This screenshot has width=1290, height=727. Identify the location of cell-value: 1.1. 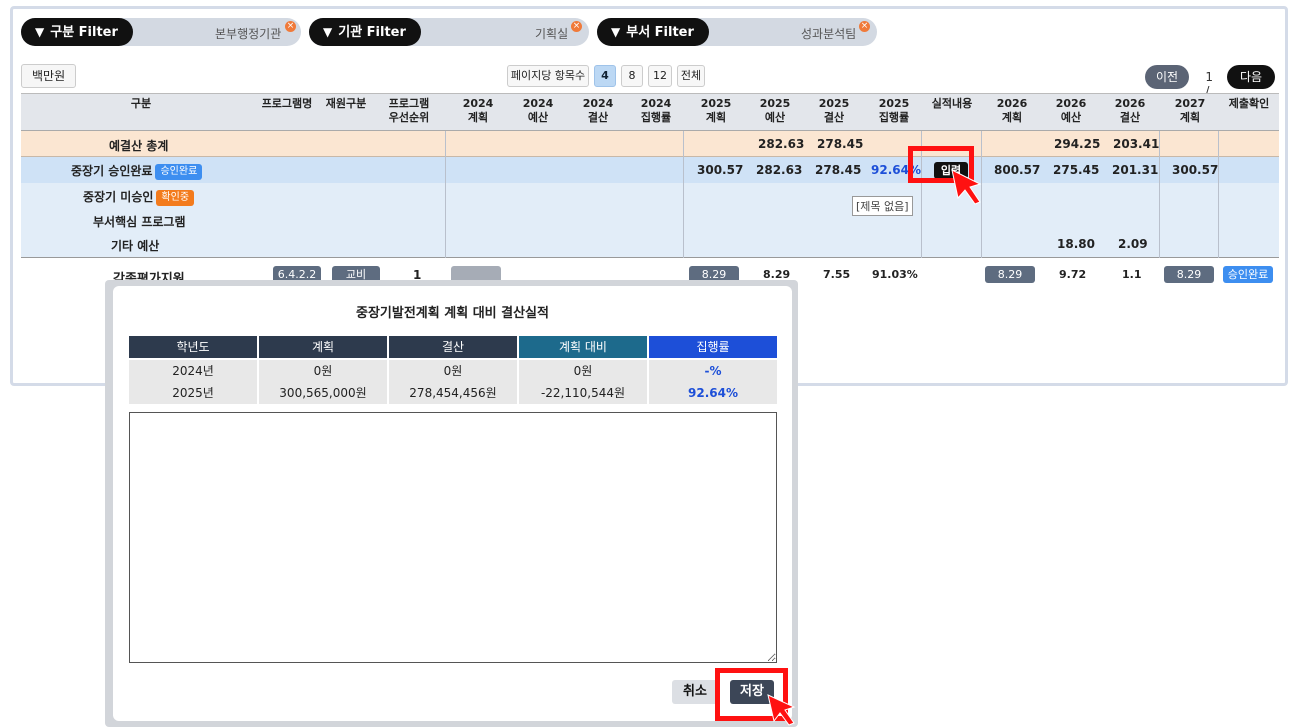
(1132, 274).